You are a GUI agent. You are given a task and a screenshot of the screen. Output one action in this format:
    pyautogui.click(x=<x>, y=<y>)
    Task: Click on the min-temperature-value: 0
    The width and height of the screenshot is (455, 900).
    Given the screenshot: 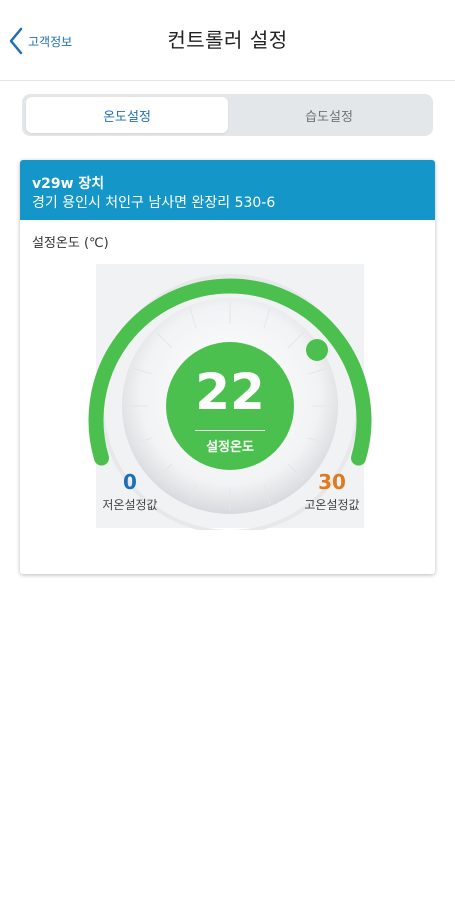 What is the action you would take?
    pyautogui.click(x=130, y=482)
    